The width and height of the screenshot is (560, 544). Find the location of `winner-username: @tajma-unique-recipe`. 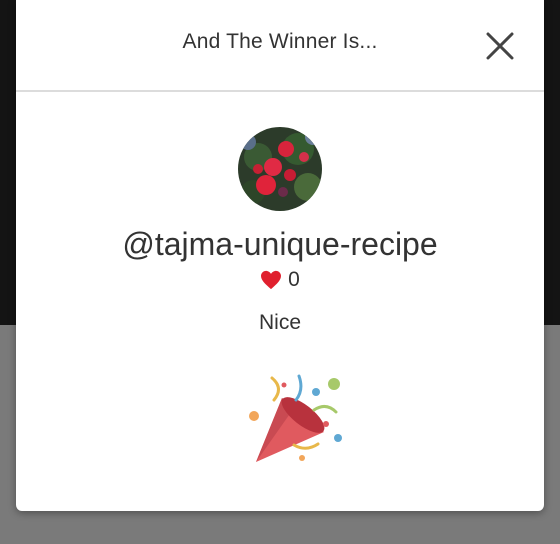

winner-username: @tajma-unique-recipe is located at coordinates (280, 244).